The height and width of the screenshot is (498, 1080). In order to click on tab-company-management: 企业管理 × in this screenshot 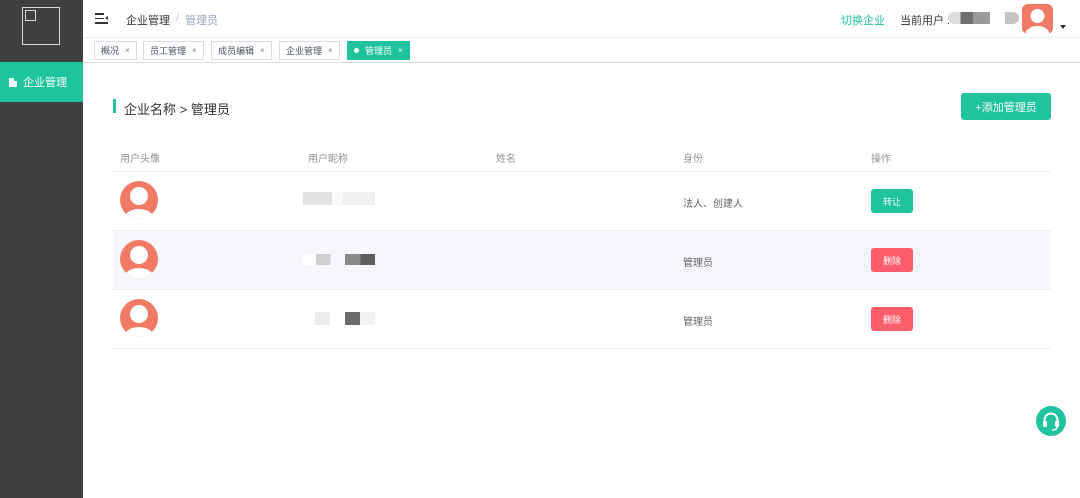, I will do `click(309, 50)`.